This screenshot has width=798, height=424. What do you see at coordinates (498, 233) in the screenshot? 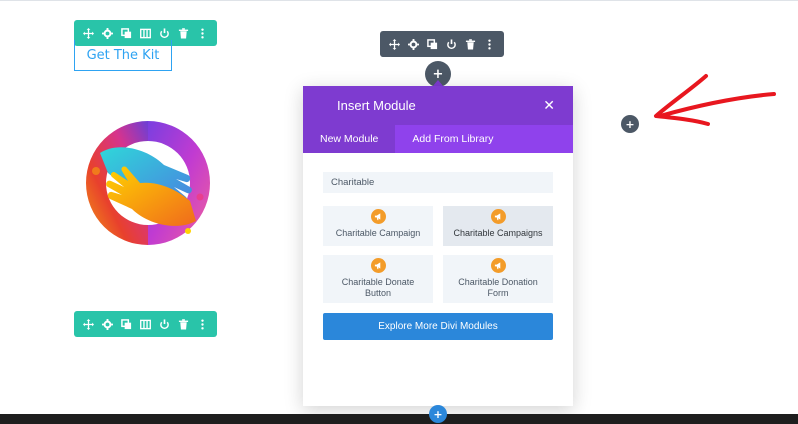
I see `module-label: Charitable Campaigns` at bounding box center [498, 233].